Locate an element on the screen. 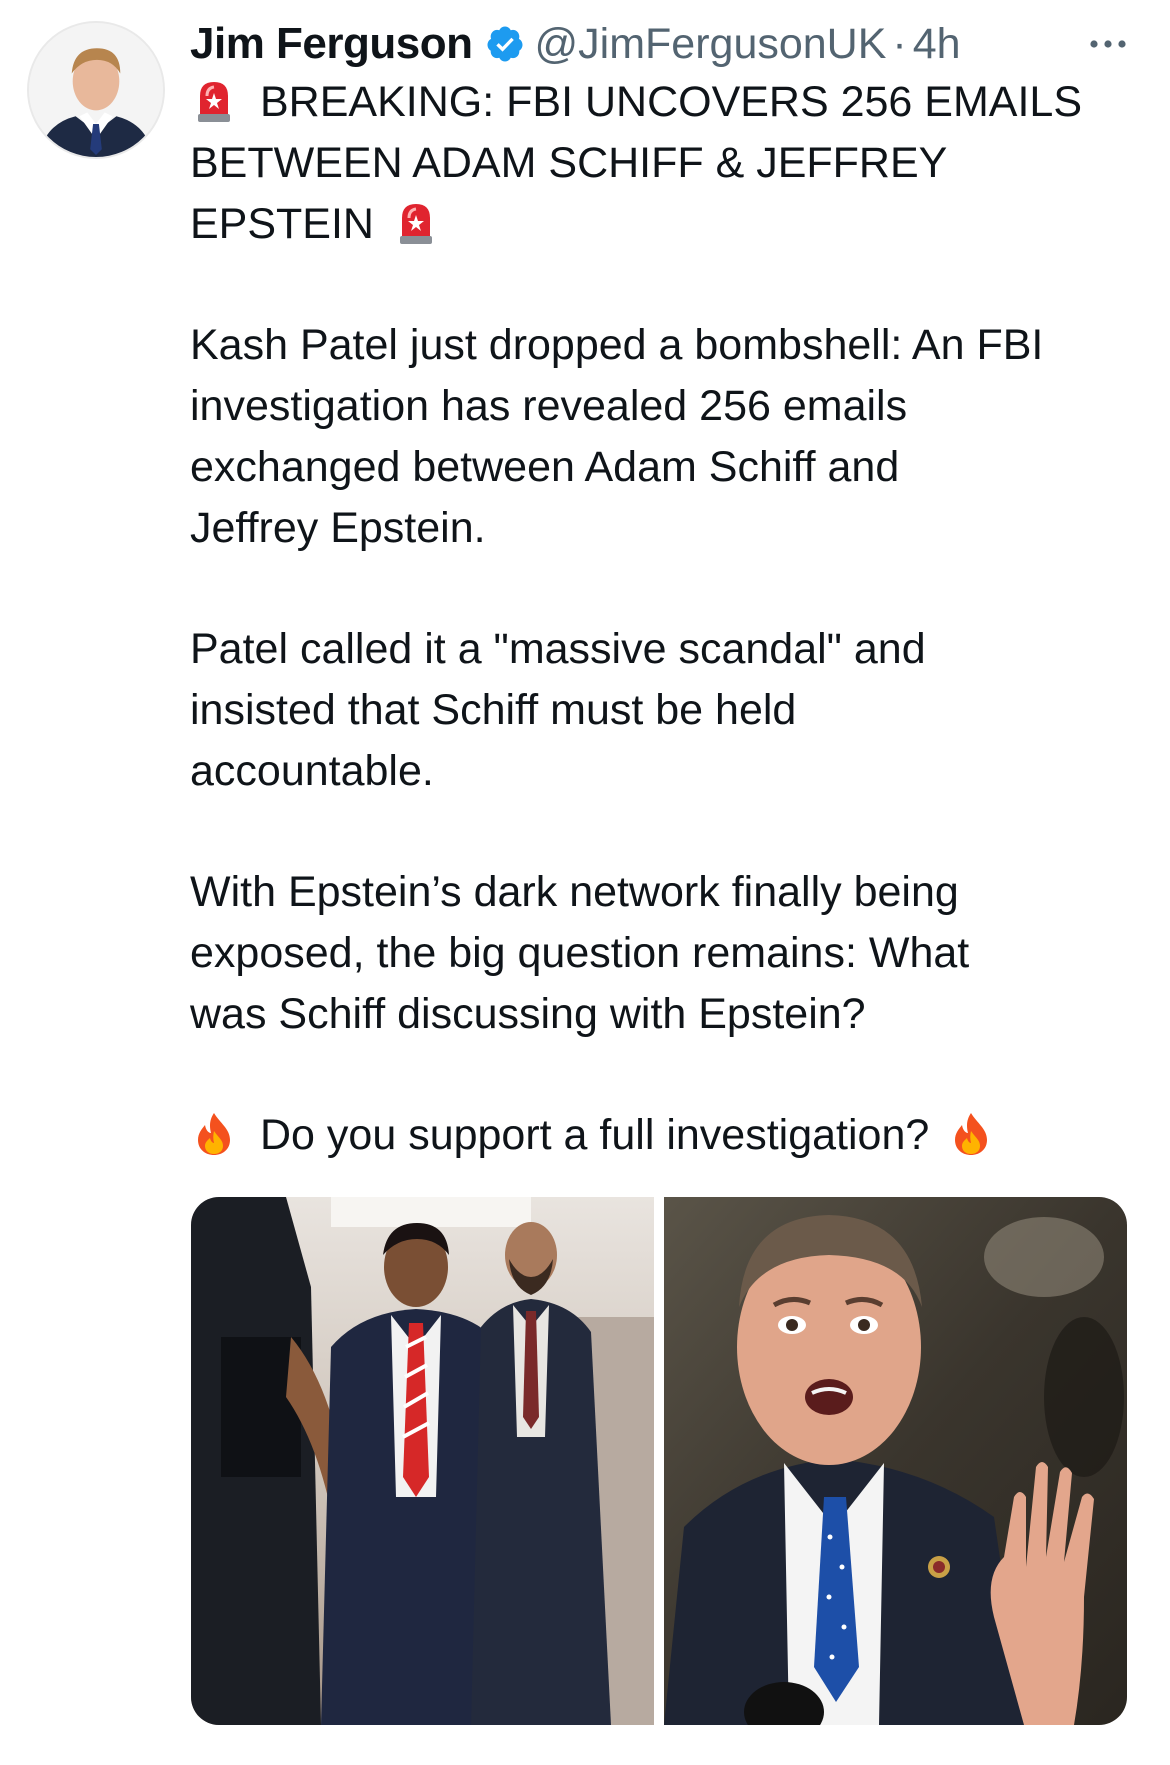 This screenshot has height=1765, width=1170. headline-line-1: BREAKING: FBI UNCOVERS 256 EMAILS is located at coordinates (665, 102).